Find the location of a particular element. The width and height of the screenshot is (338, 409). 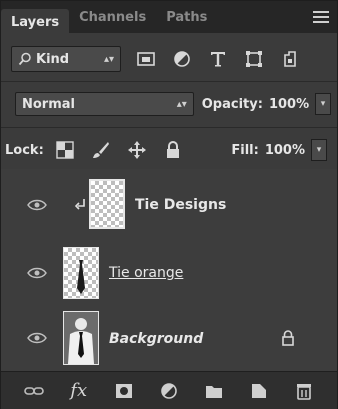

layer-style-fx-icon: fx is located at coordinates (79, 391).